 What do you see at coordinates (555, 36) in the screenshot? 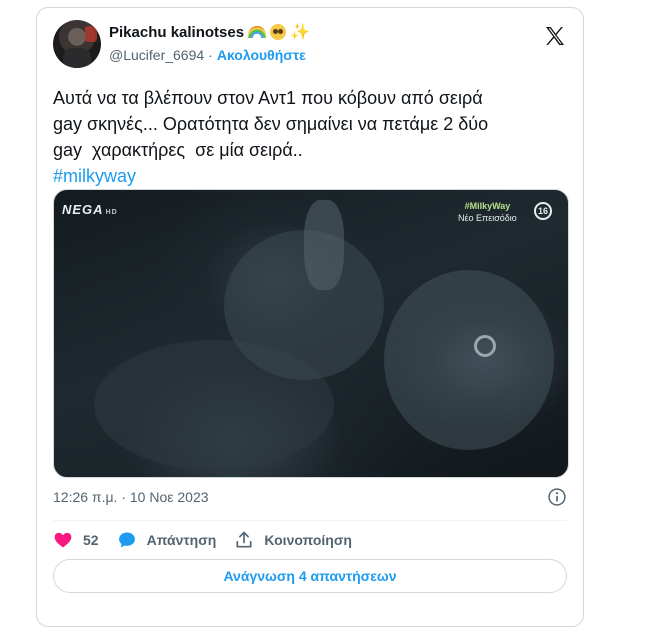
I see `x-logo-icon` at bounding box center [555, 36].